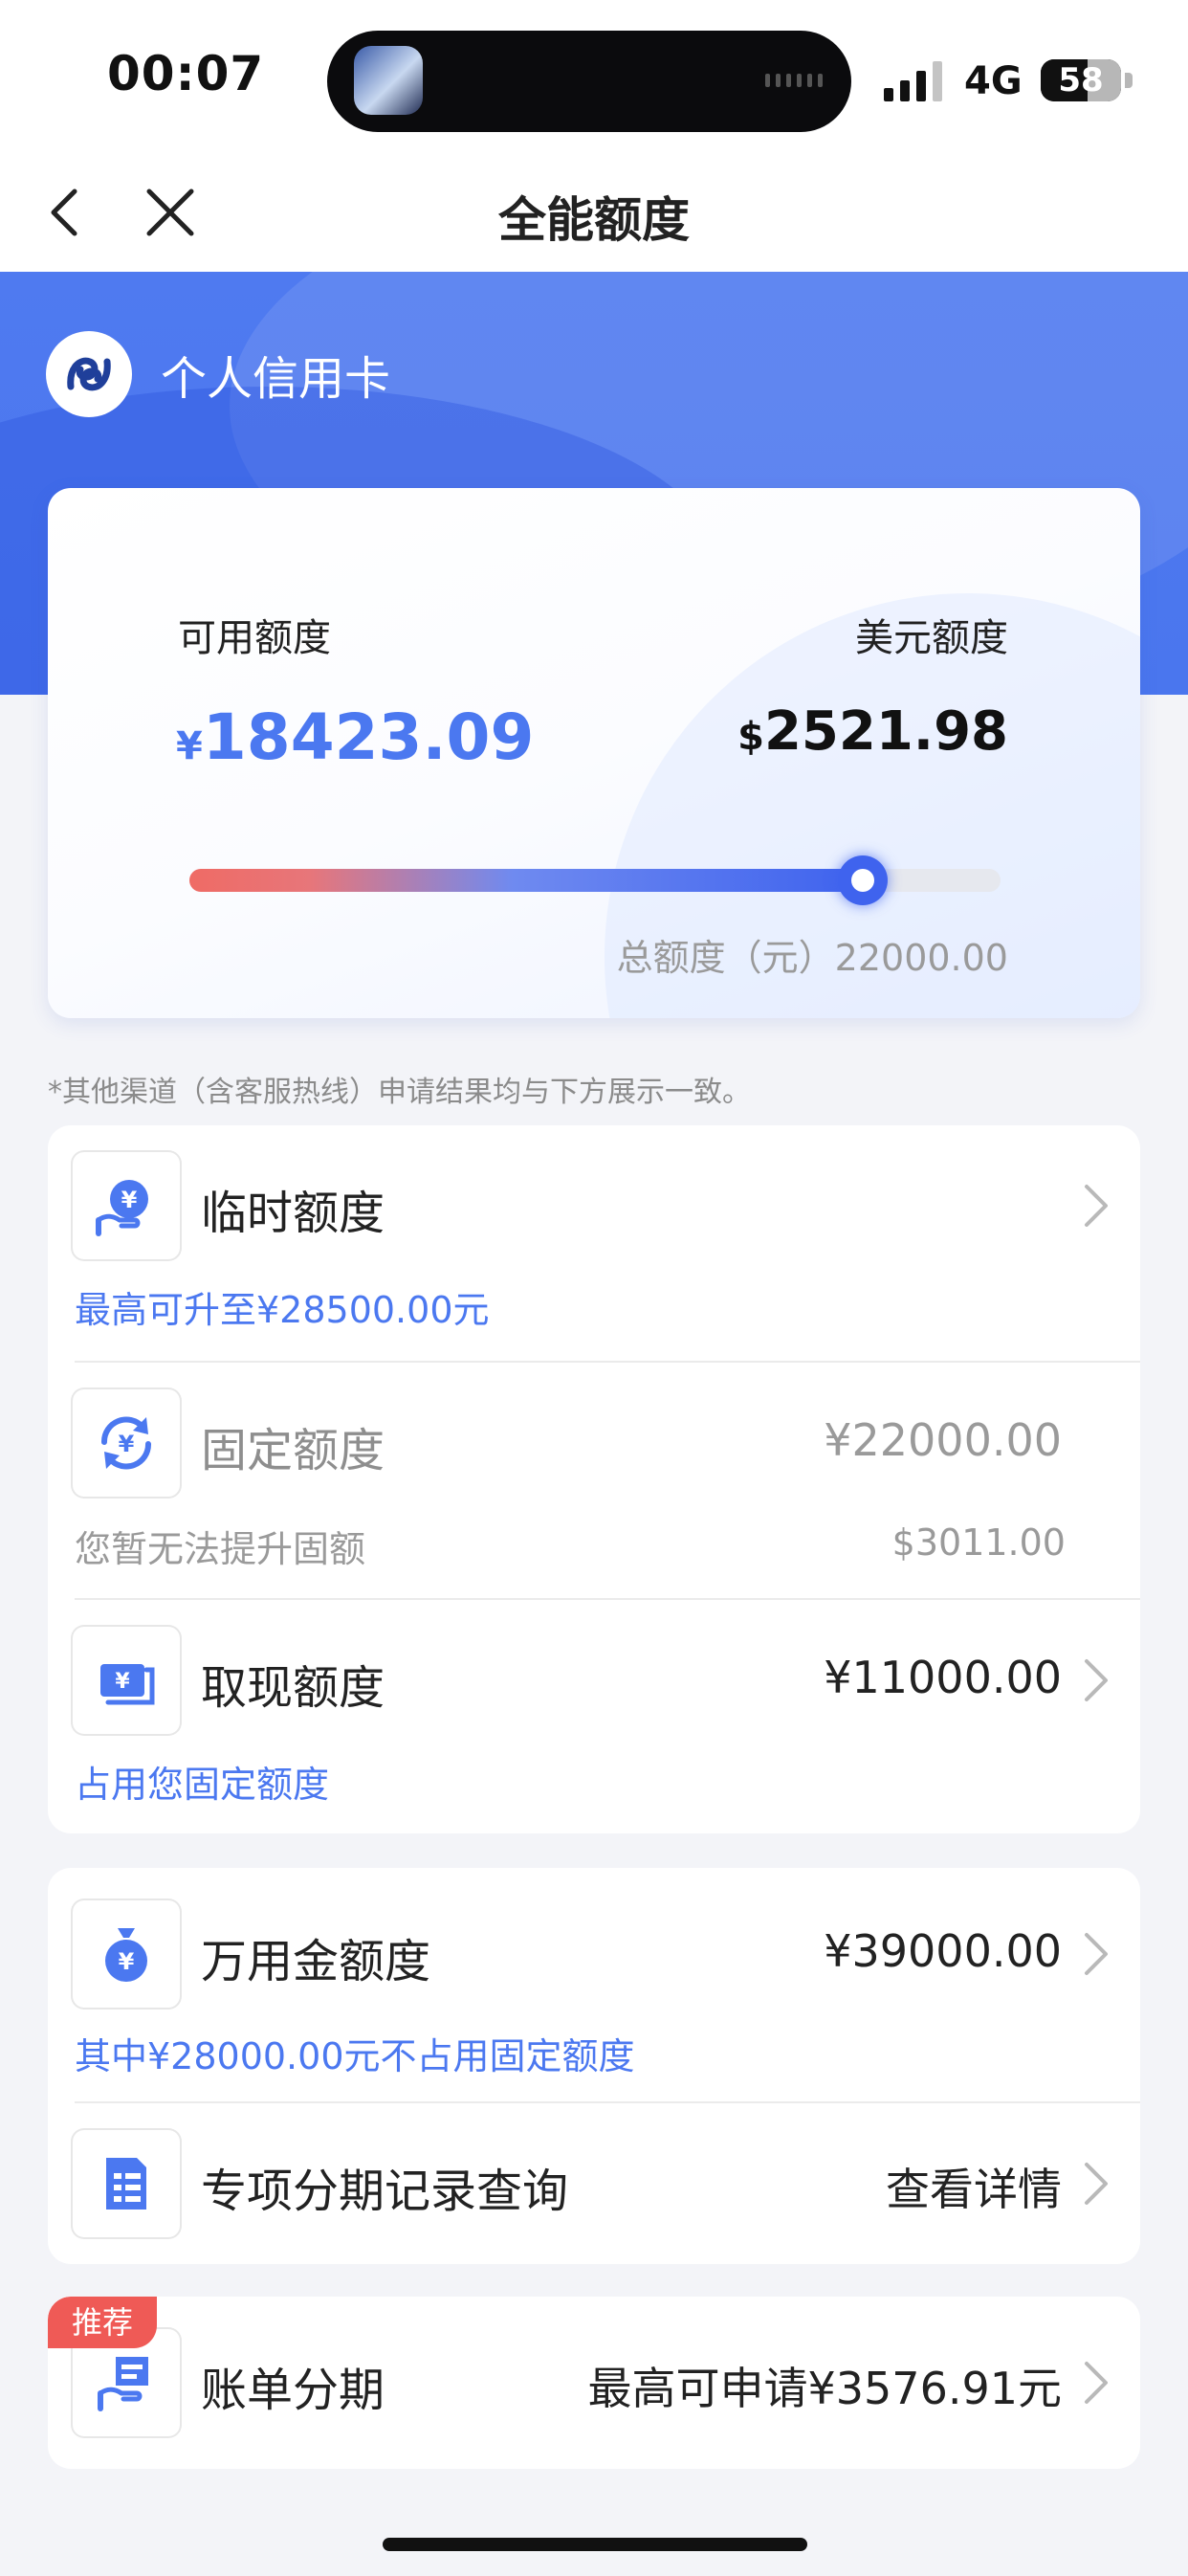  I want to click on fixed-limit-value: ¥22000.00, so click(943, 1440).